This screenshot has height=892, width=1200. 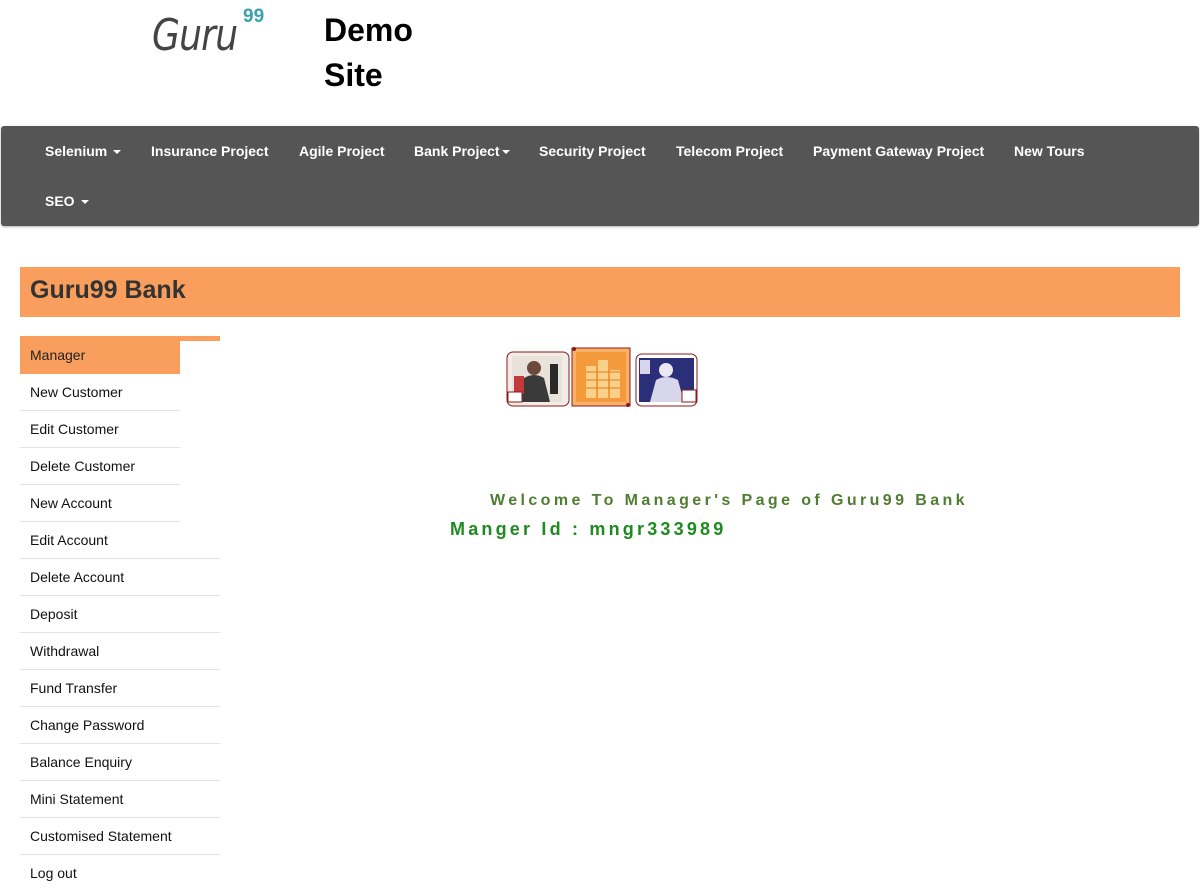 I want to click on sidebar-item-edit-customer: Edit Customer, so click(x=100, y=429).